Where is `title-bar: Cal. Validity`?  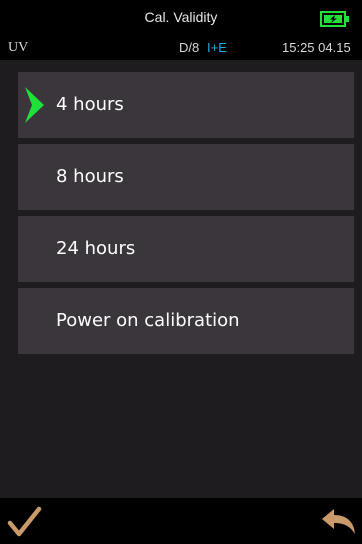 title-bar: Cal. Validity is located at coordinates (181, 18).